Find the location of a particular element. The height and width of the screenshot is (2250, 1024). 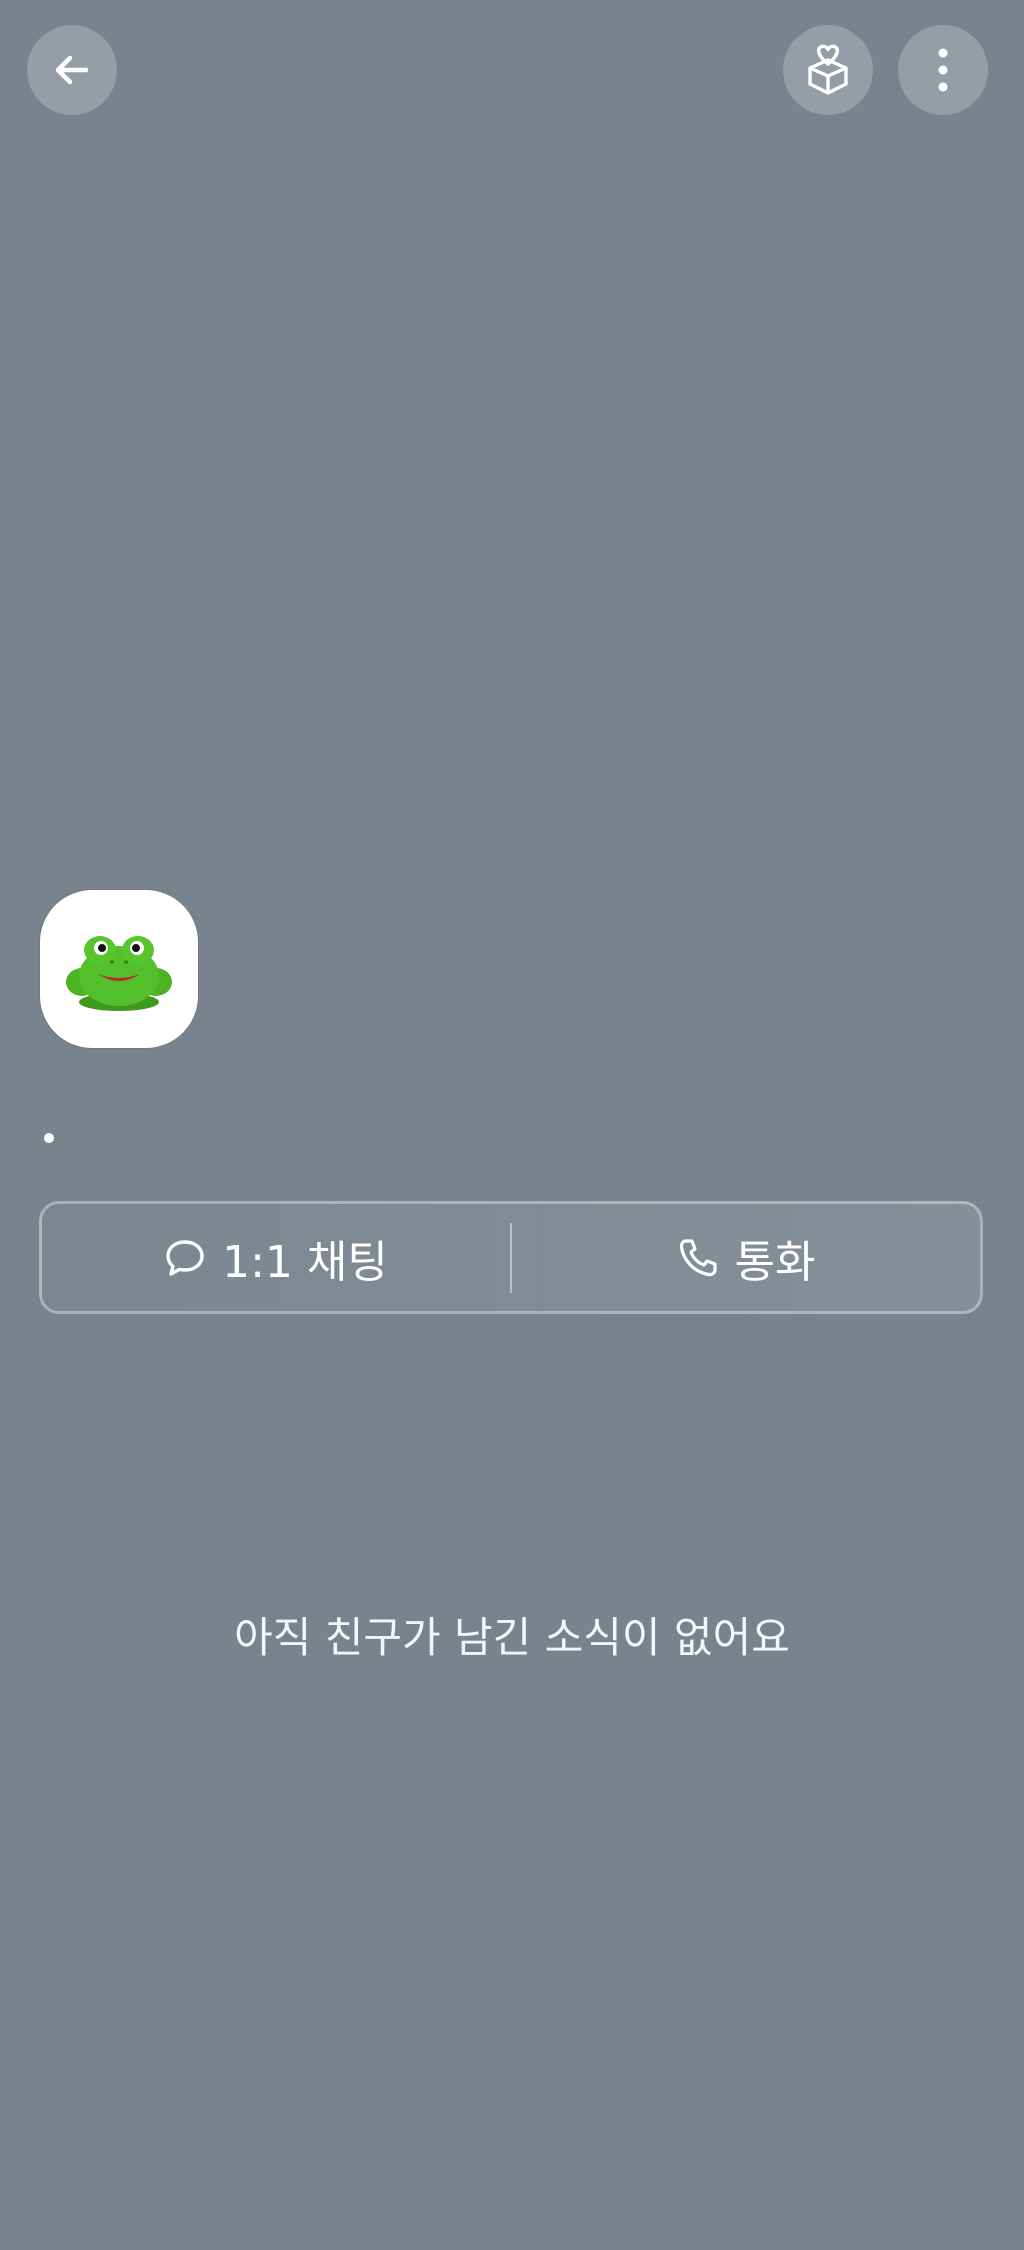

more-options-button is located at coordinates (943, 70).